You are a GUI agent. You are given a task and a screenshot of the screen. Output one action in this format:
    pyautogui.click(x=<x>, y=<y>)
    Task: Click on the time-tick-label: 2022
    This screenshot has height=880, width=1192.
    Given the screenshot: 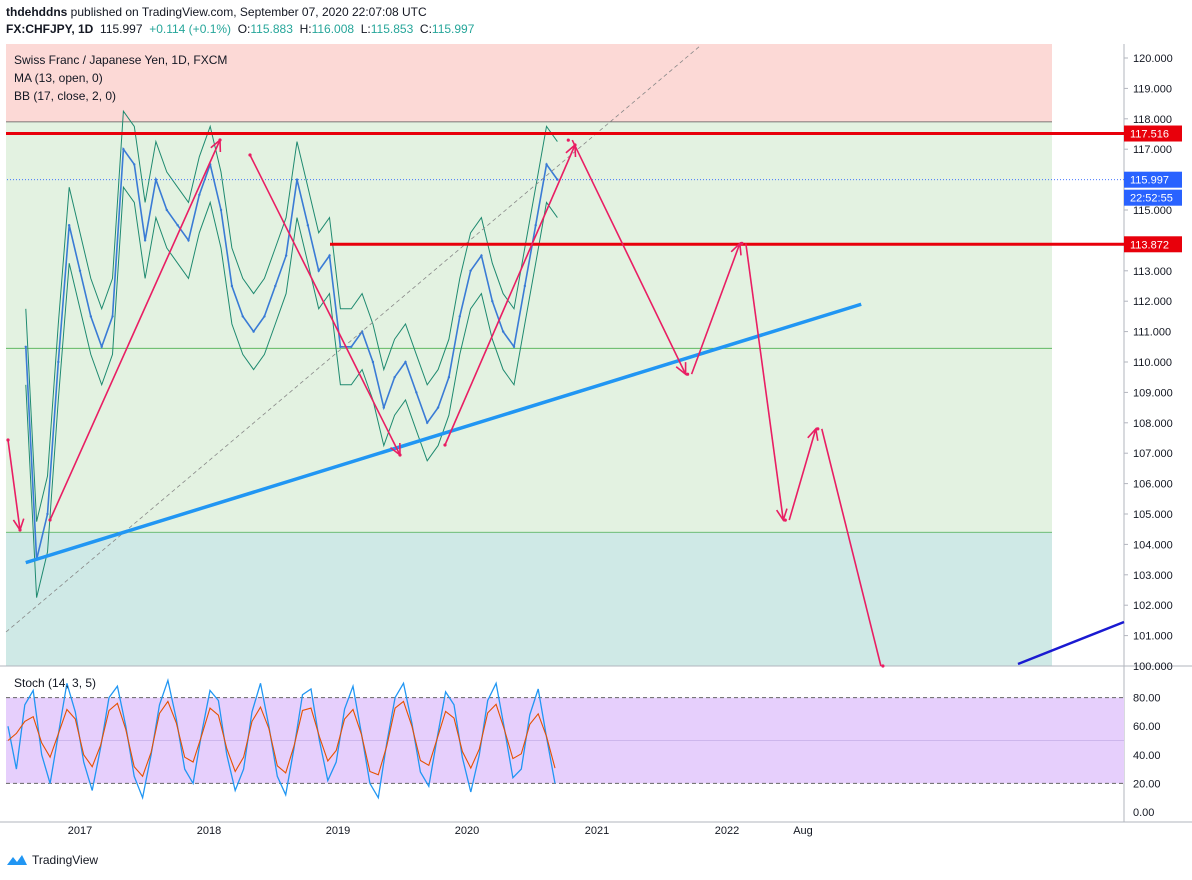 What is the action you would take?
    pyautogui.click(x=727, y=831)
    